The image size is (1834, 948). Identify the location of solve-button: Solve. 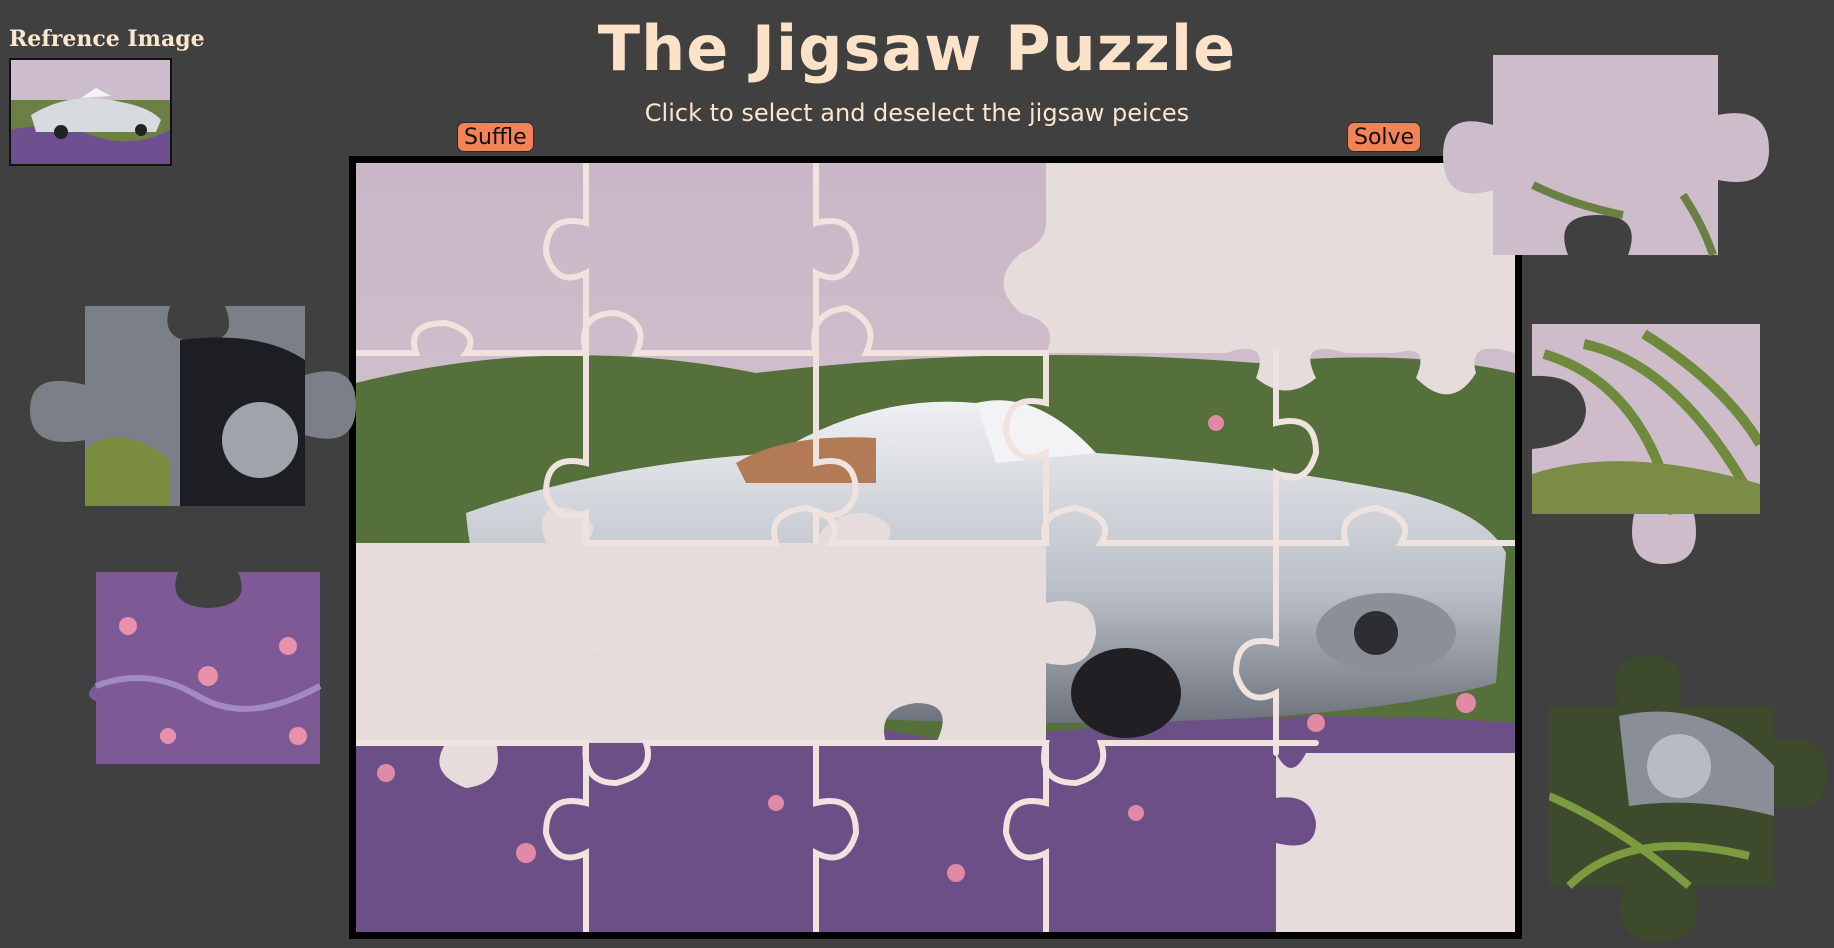
(1384, 137).